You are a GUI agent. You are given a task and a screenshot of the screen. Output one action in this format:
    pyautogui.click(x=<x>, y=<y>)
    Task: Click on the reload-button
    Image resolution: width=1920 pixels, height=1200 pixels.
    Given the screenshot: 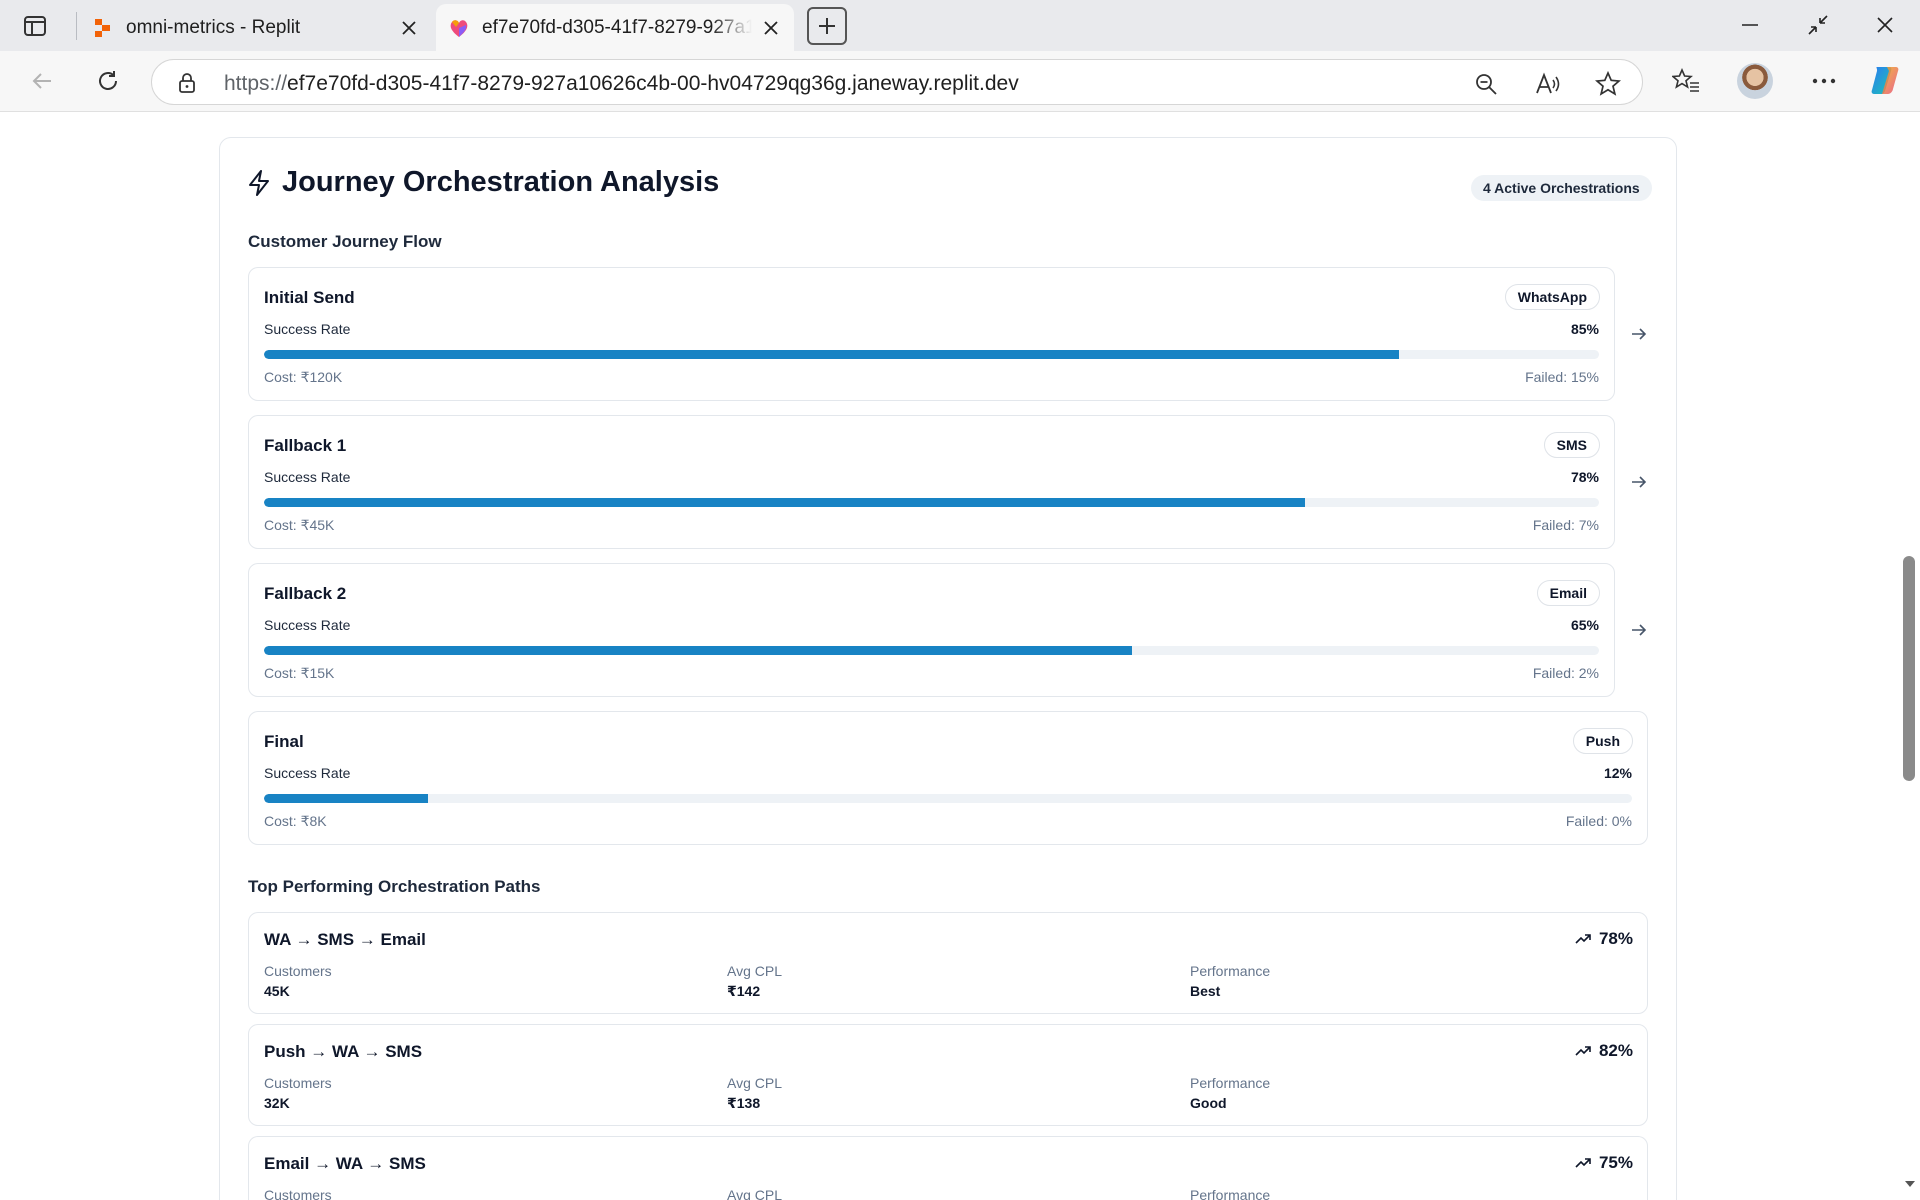 What is the action you would take?
    pyautogui.click(x=108, y=81)
    